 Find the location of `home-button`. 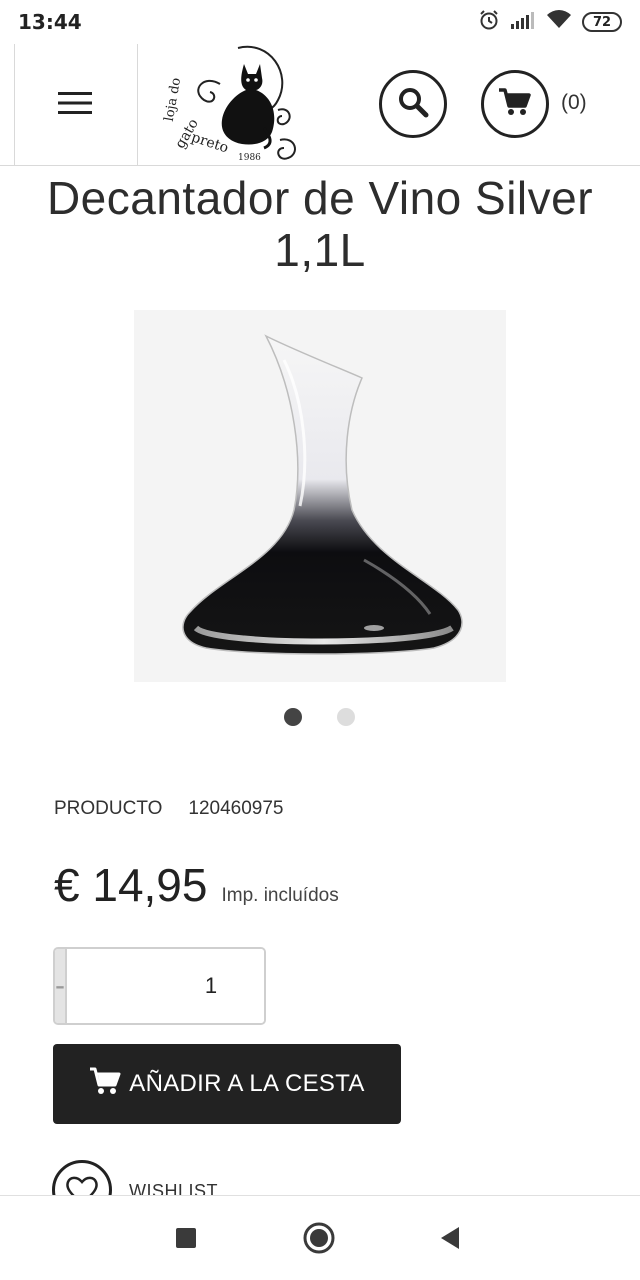

home-button is located at coordinates (319, 1240).